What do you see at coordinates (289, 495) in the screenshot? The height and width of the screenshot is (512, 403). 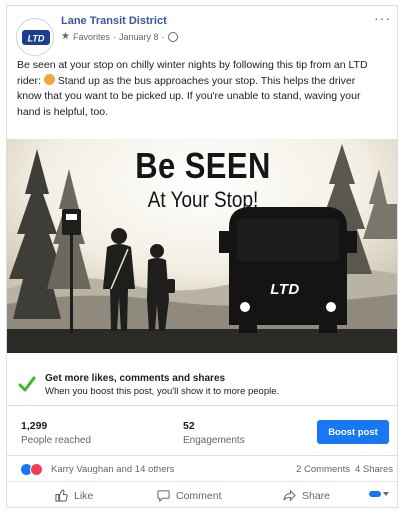 I see `share-icon` at bounding box center [289, 495].